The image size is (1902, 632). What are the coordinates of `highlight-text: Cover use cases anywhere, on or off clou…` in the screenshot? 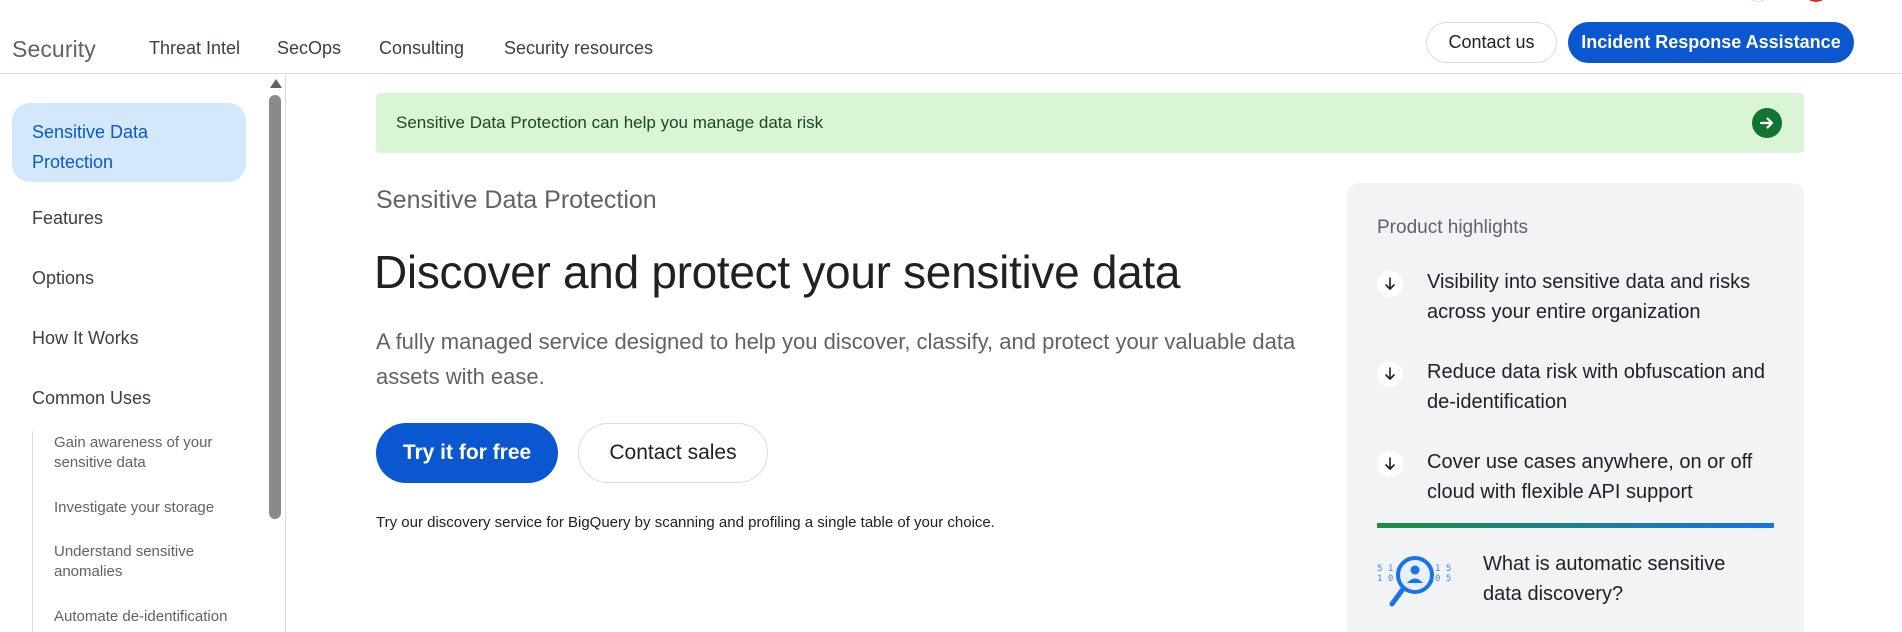 It's located at (1590, 477).